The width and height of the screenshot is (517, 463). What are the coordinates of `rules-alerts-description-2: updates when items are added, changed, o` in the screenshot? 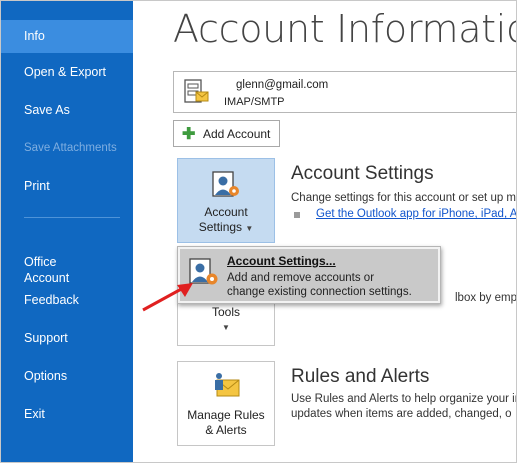 It's located at (401, 414).